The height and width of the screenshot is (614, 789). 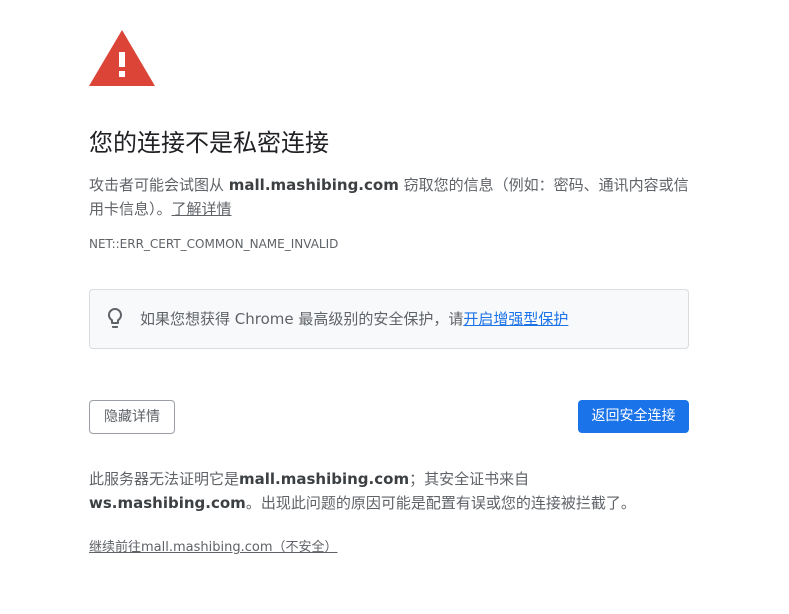 What do you see at coordinates (213, 548) in the screenshot?
I see `proceed-unsafe-link: 继续前往mall.mashibing.com（不安全）` at bounding box center [213, 548].